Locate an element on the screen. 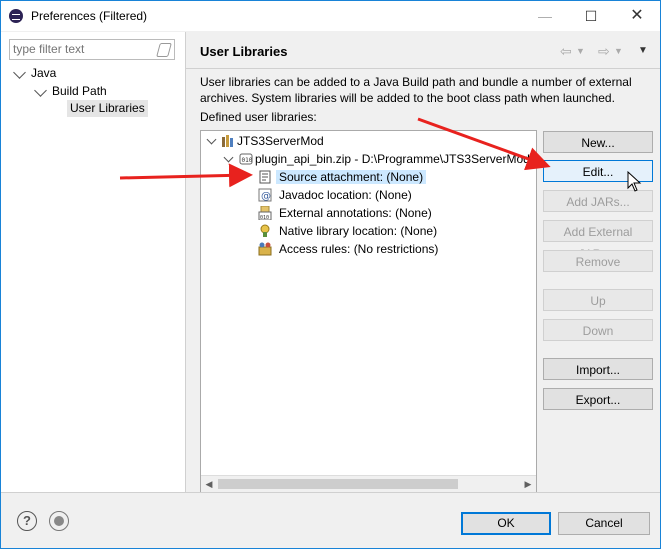 This screenshot has width=661, height=549. back-icon: ⇦ is located at coordinates (566, 51).